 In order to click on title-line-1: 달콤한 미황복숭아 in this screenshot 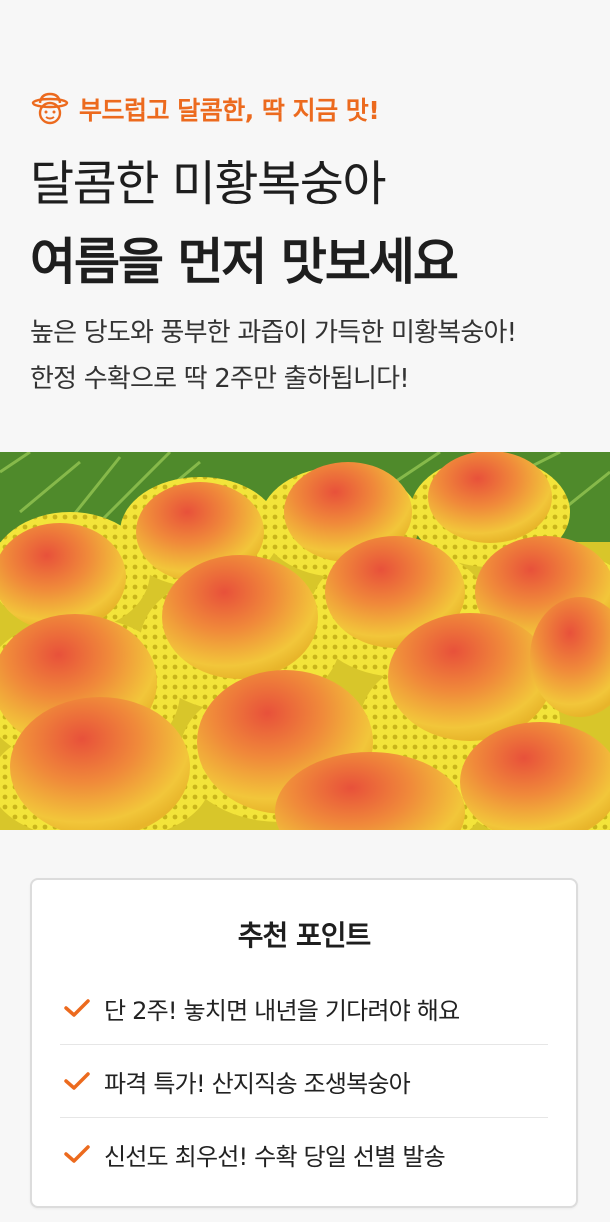, I will do `click(208, 184)`.